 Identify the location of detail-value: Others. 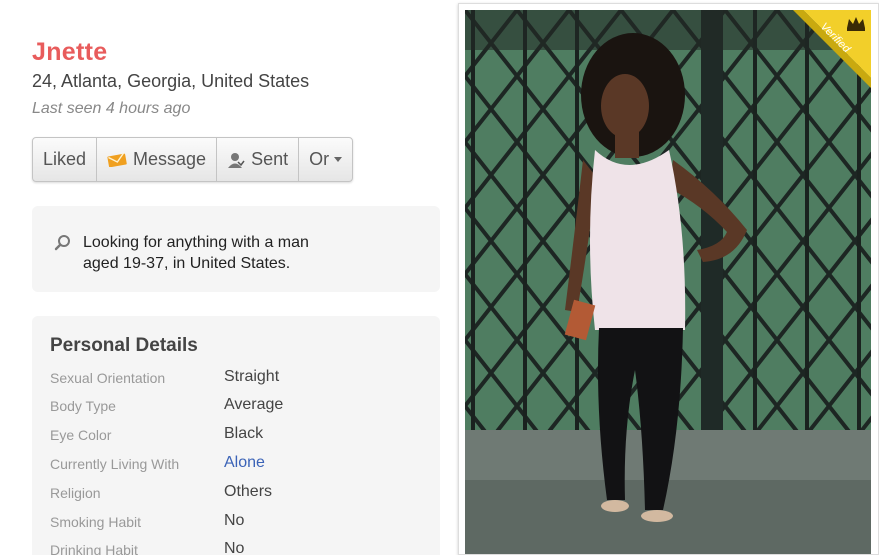
(248, 491).